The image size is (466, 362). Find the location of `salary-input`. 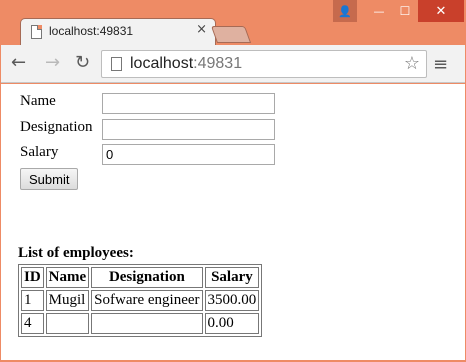

salary-input is located at coordinates (188, 154).